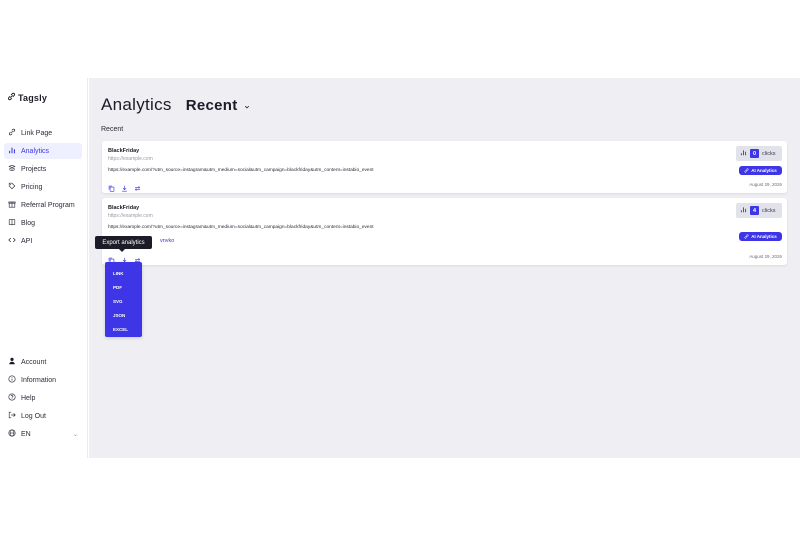 This screenshot has height=534, width=800. What do you see at coordinates (35, 151) in the screenshot?
I see `sidebar-item-label: Analytics` at bounding box center [35, 151].